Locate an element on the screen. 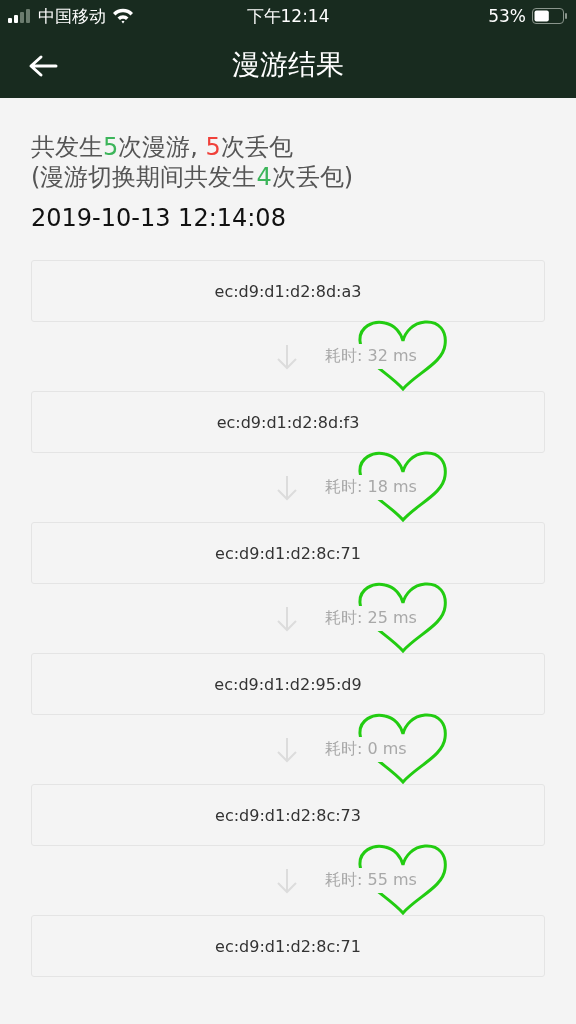 Image resolution: width=576 pixels, height=1024 pixels. battery-icon is located at coordinates (550, 16).